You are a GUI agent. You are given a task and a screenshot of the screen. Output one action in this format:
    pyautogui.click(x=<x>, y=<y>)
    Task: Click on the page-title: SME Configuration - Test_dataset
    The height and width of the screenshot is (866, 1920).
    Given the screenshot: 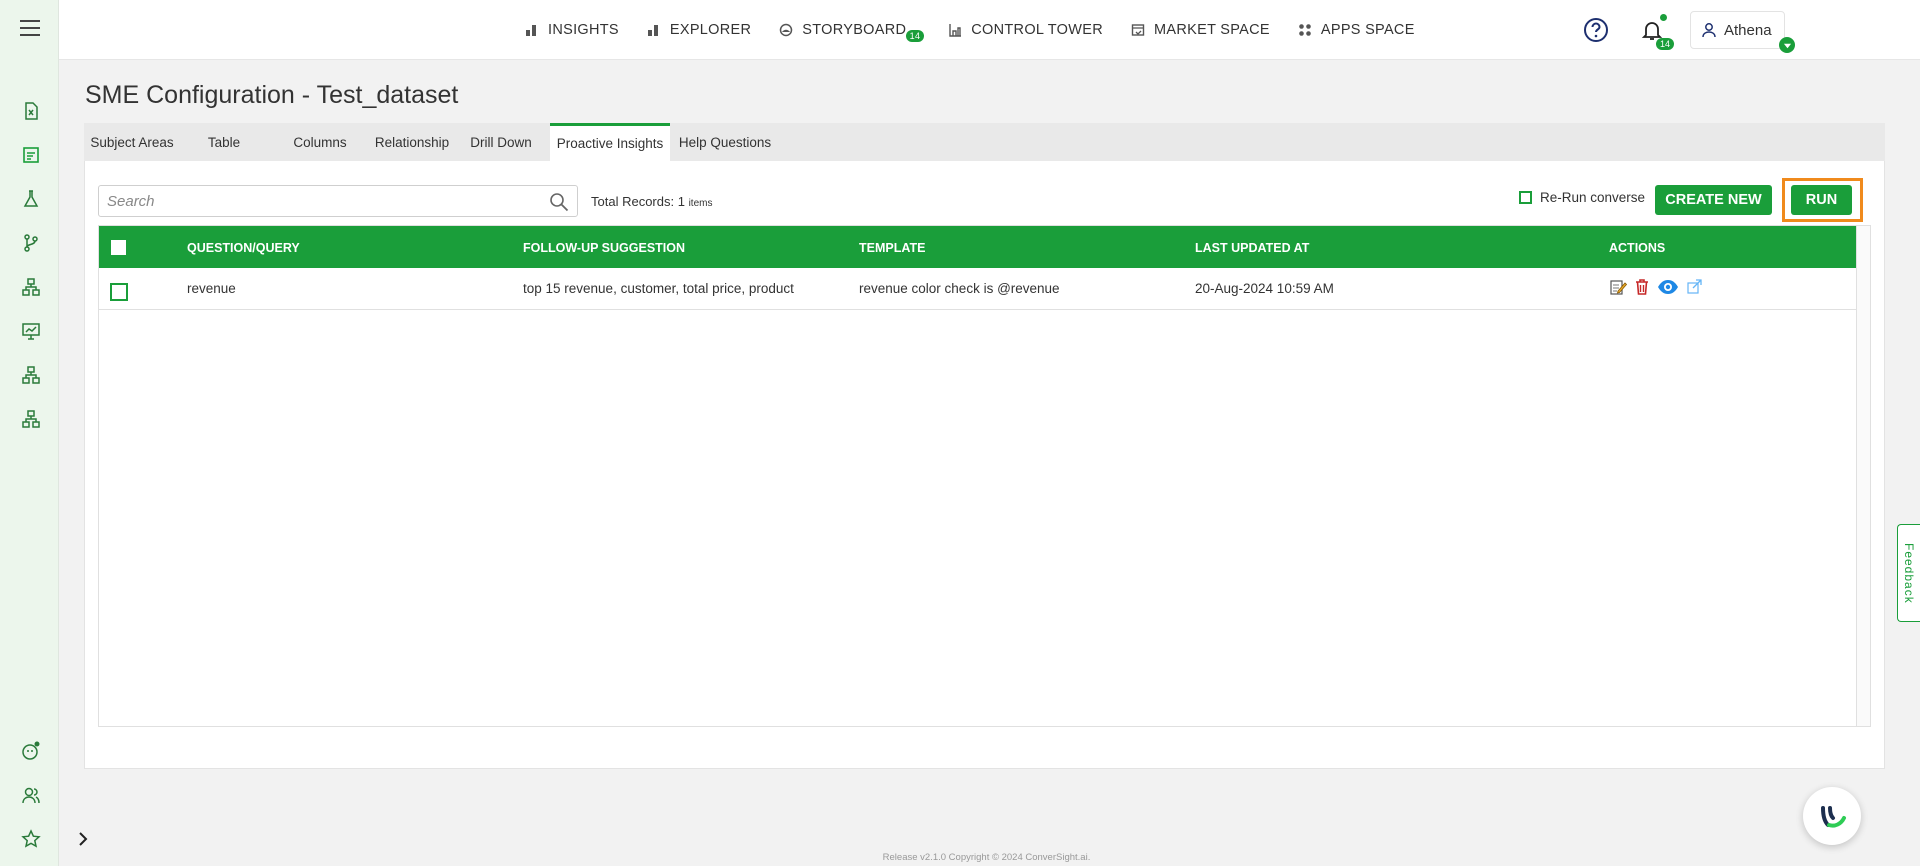 What is the action you would take?
    pyautogui.click(x=272, y=95)
    